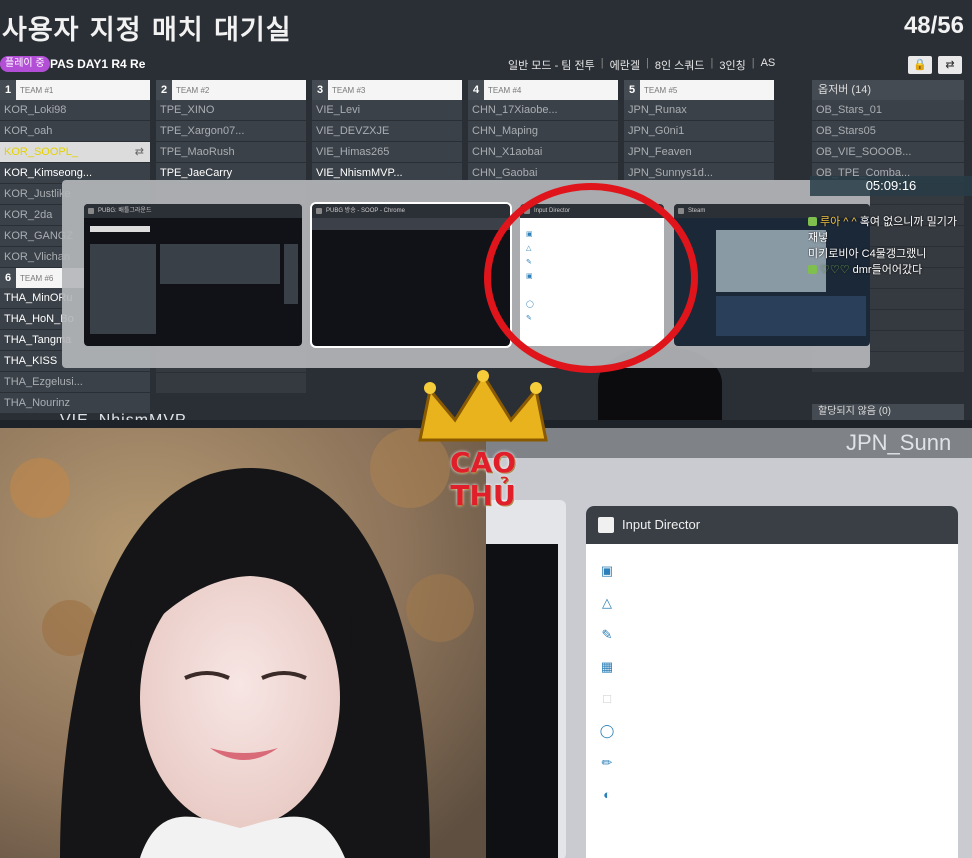 The height and width of the screenshot is (858, 972). What do you see at coordinates (483, 479) in the screenshot?
I see `watermark-text: CAO THỦ` at bounding box center [483, 479].